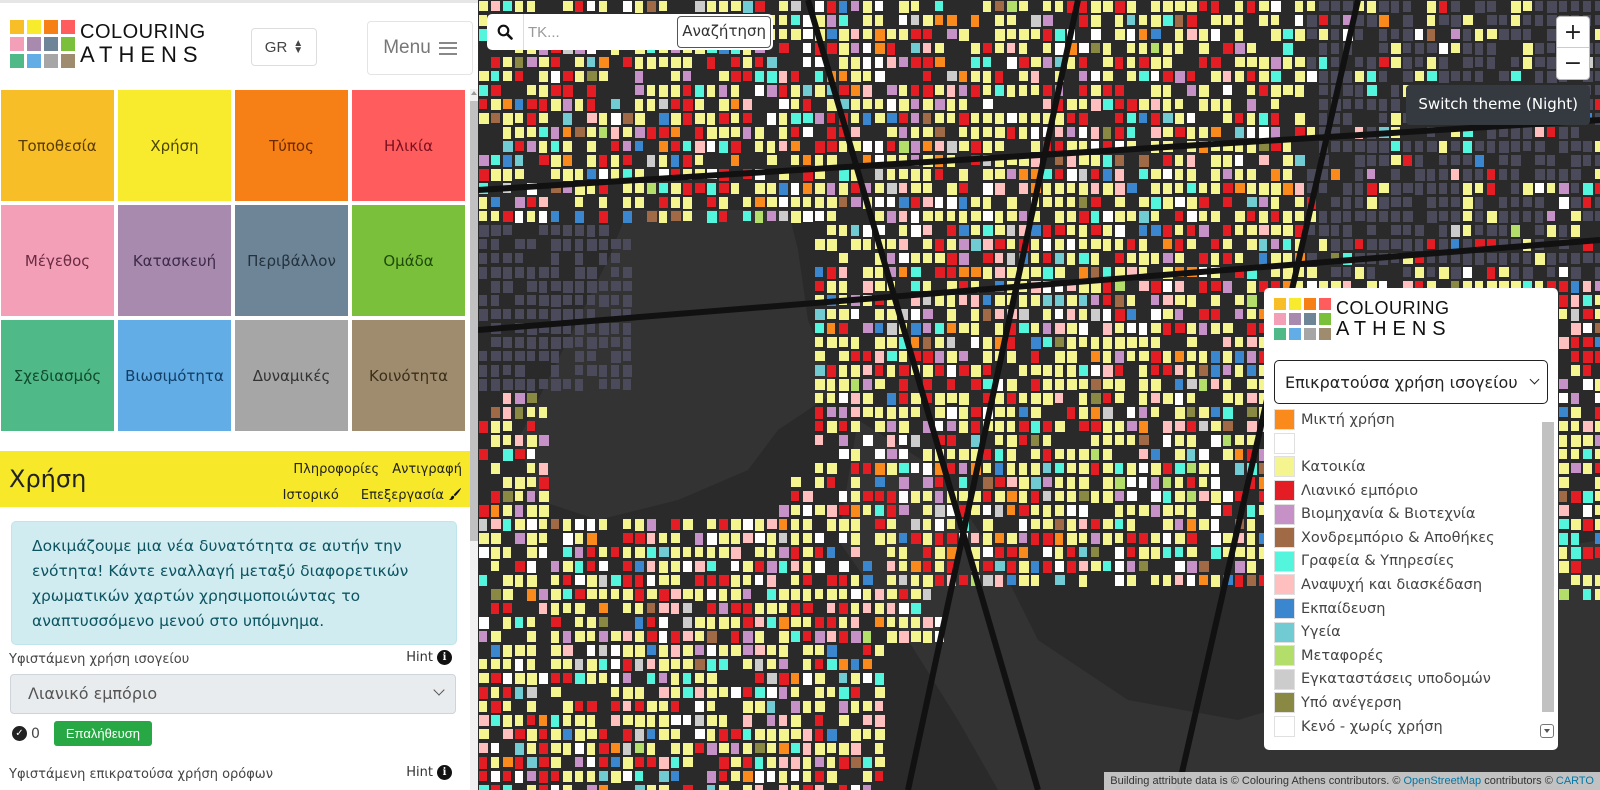 The height and width of the screenshot is (790, 1600). Describe the element at coordinates (407, 495) in the screenshot. I see `edit-link: Επεξεργασία` at that location.